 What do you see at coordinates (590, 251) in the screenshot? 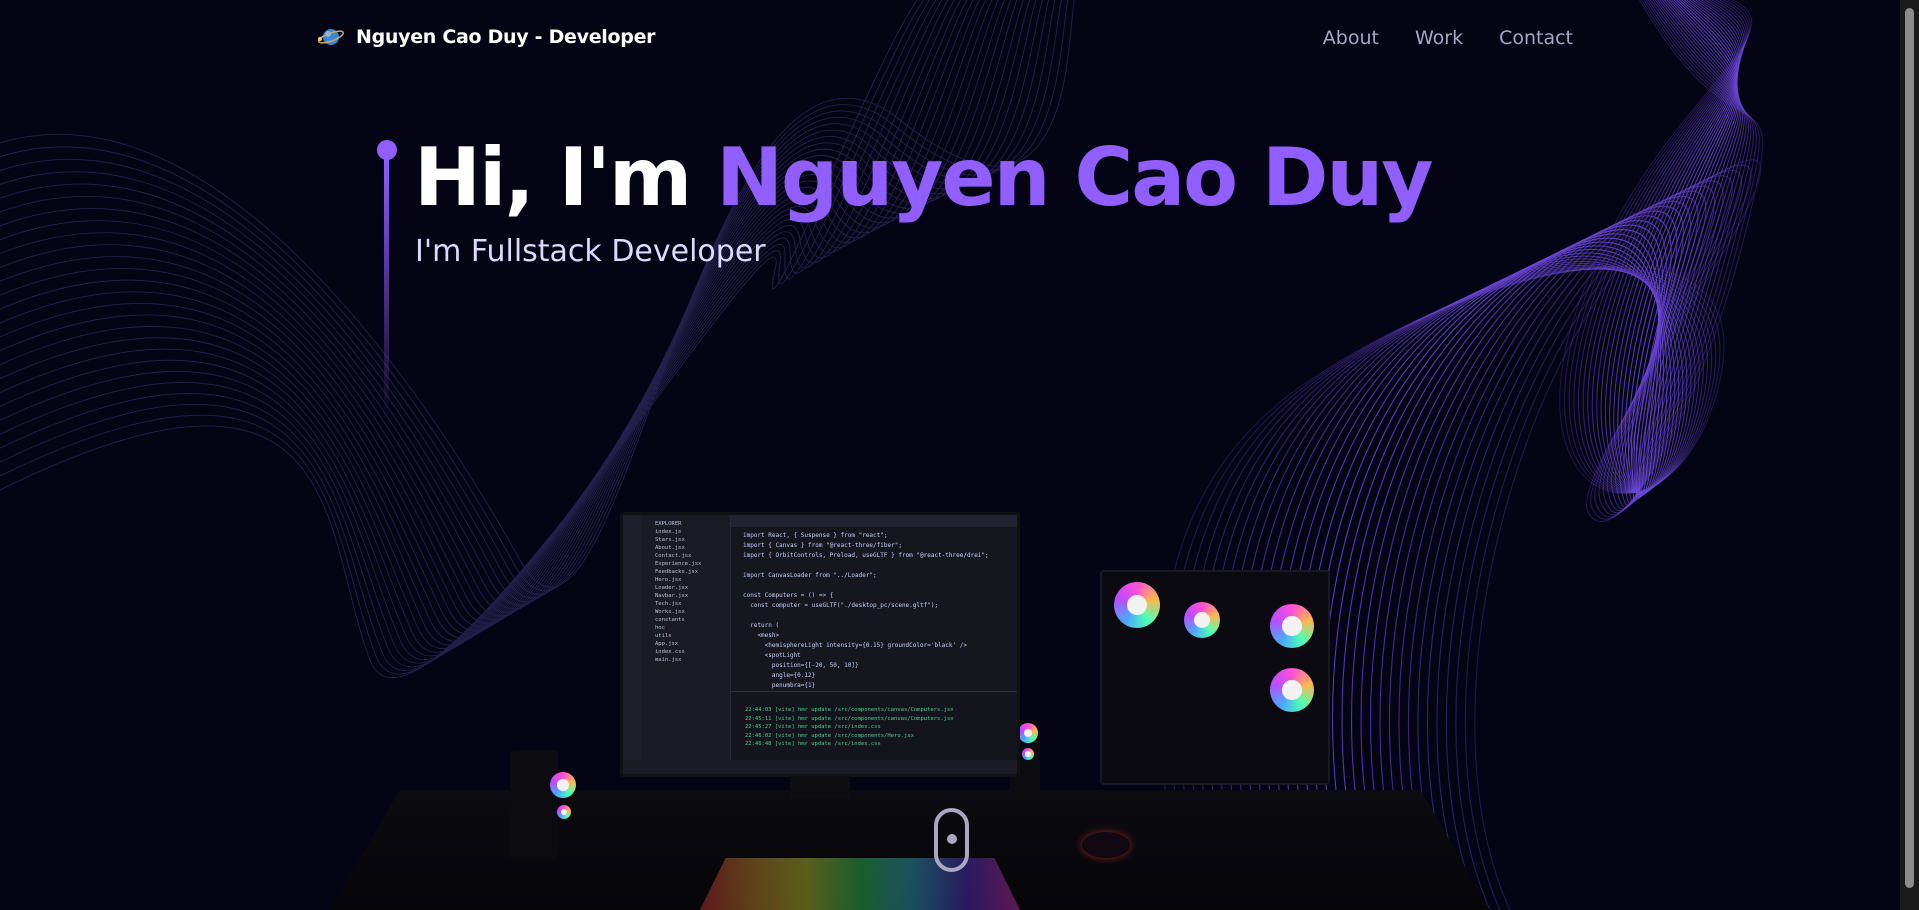
I see `hero-subtitle: I'm Fullstack Developer` at bounding box center [590, 251].